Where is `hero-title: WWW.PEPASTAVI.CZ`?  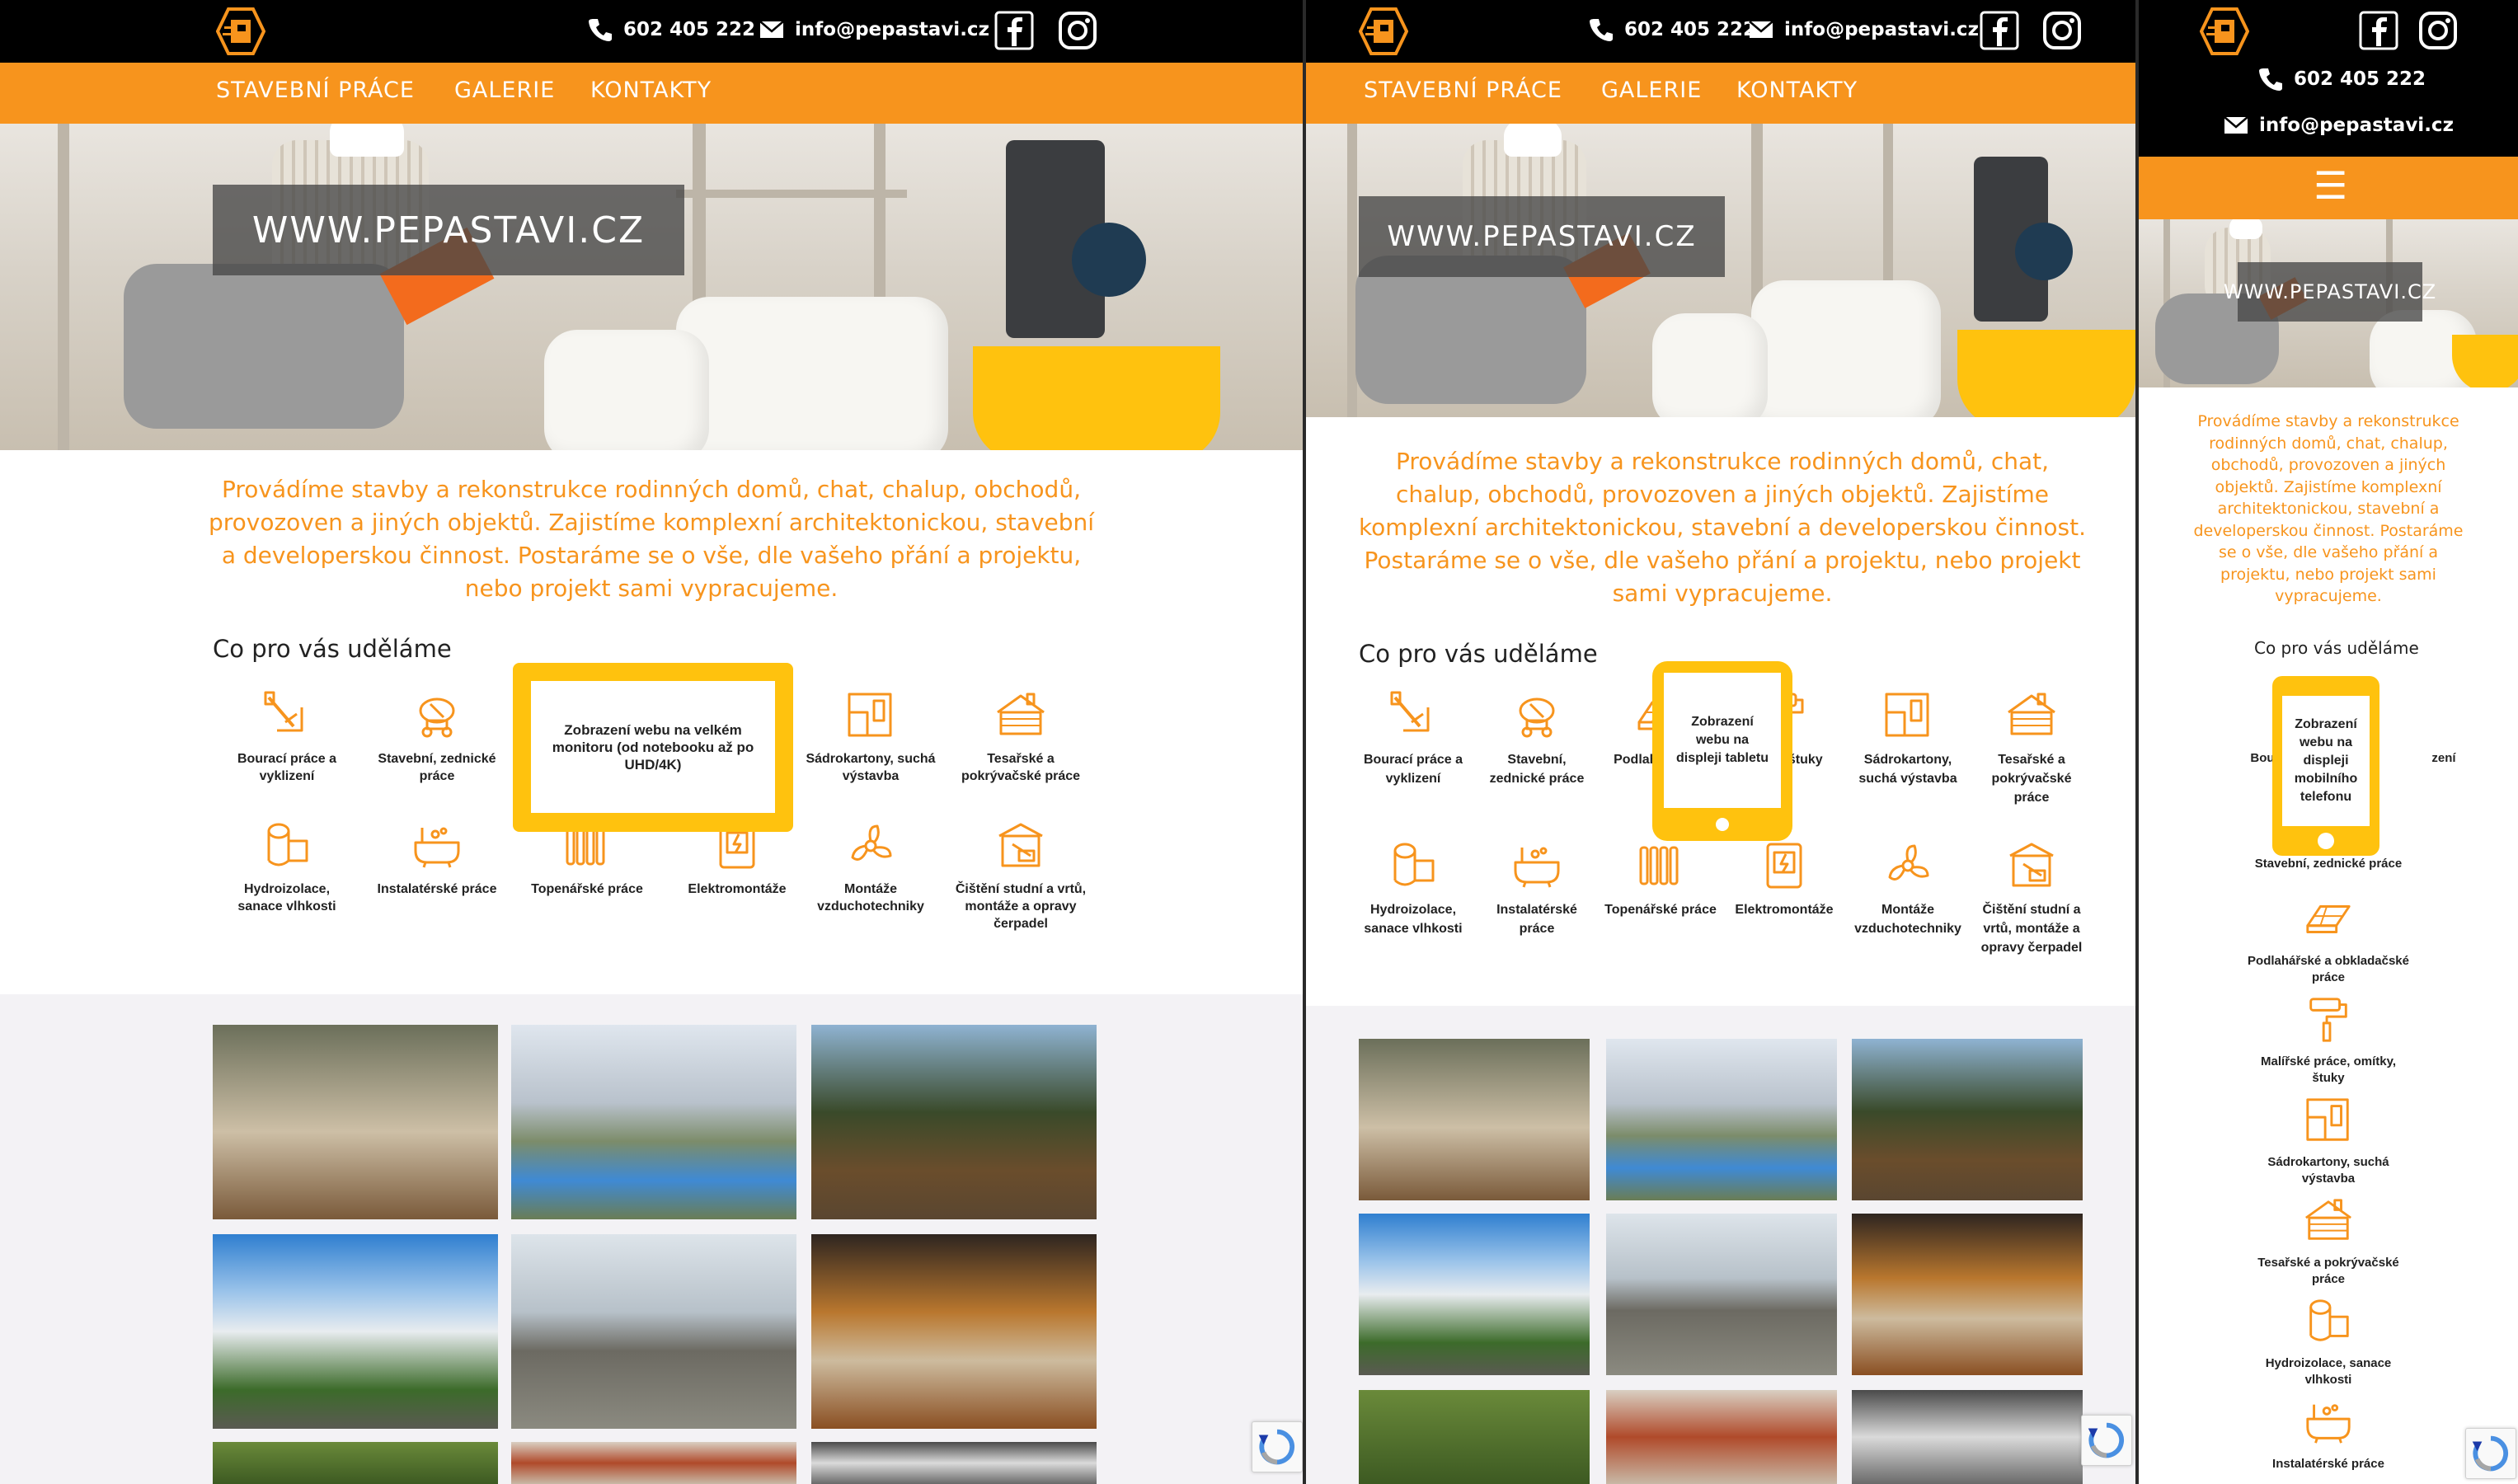 hero-title: WWW.PEPASTAVI.CZ is located at coordinates (448, 230).